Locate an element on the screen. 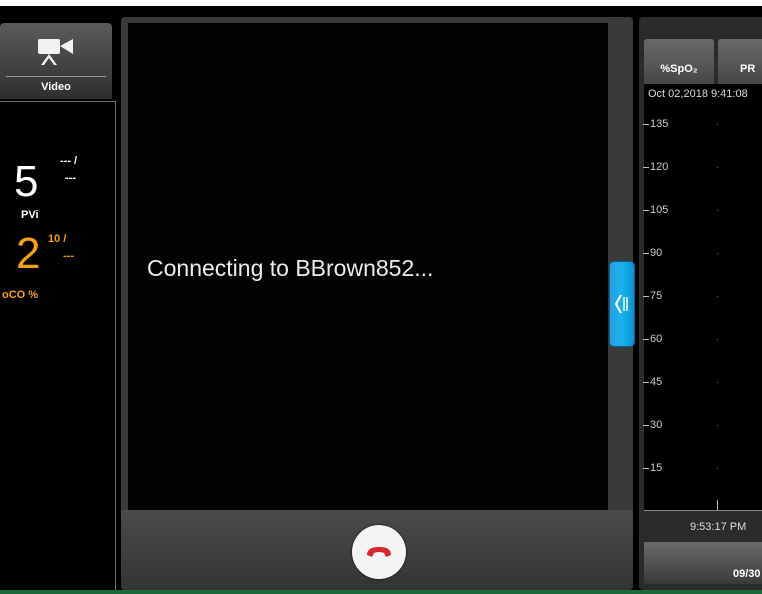 The height and width of the screenshot is (594, 762). y-tick-label: 60 is located at coordinates (656, 339).